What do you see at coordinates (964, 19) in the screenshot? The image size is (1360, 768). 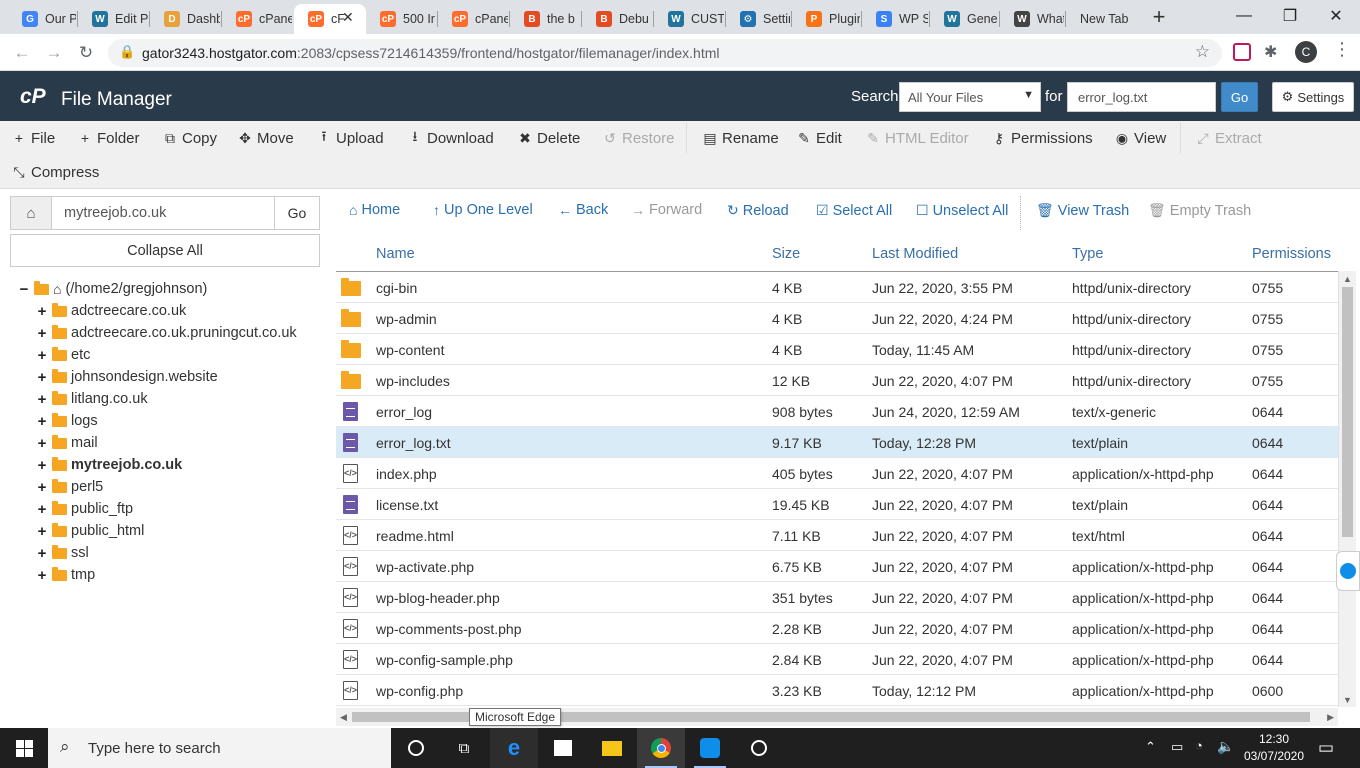 I see `browser-tab: W Gener` at bounding box center [964, 19].